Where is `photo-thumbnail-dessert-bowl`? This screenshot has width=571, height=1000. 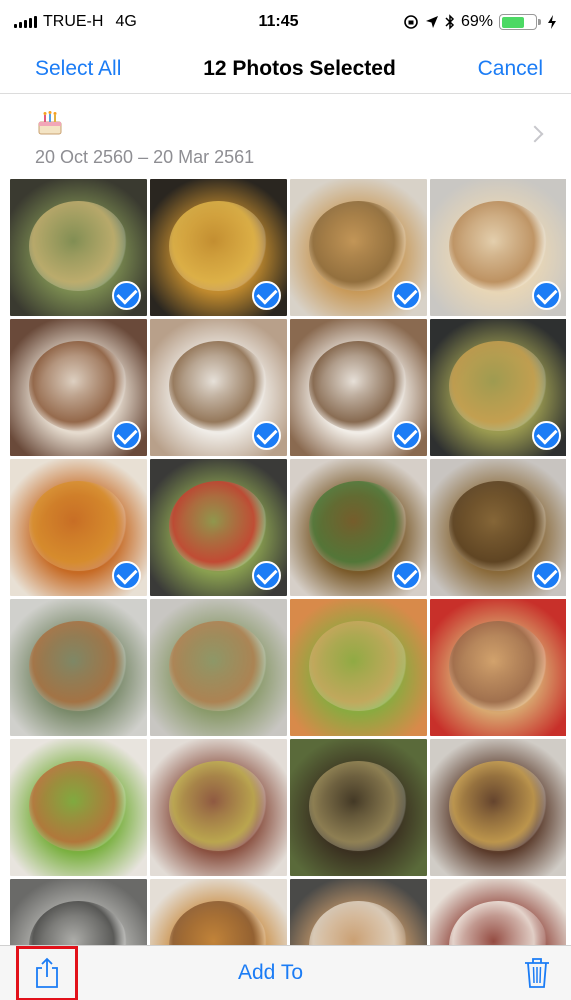
photo-thumbnail-dessert-bowl is located at coordinates (498, 912).